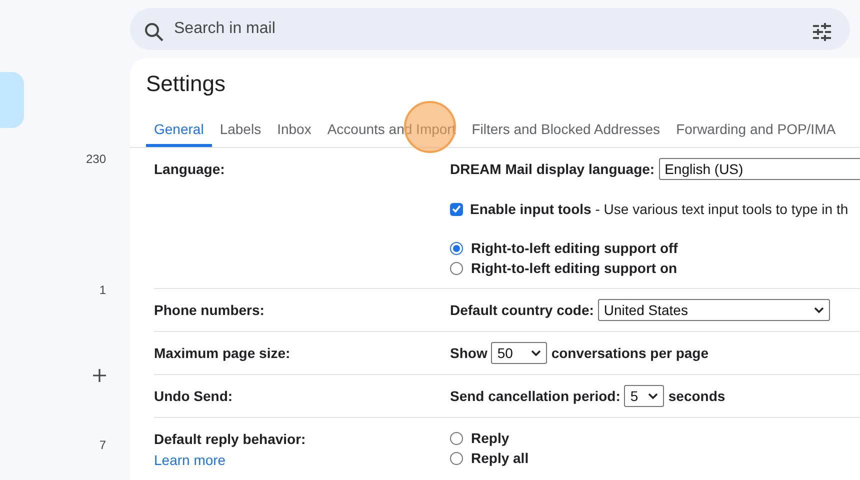 The height and width of the screenshot is (480, 860). Describe the element at coordinates (99, 375) in the screenshot. I see `plus-icon` at that location.